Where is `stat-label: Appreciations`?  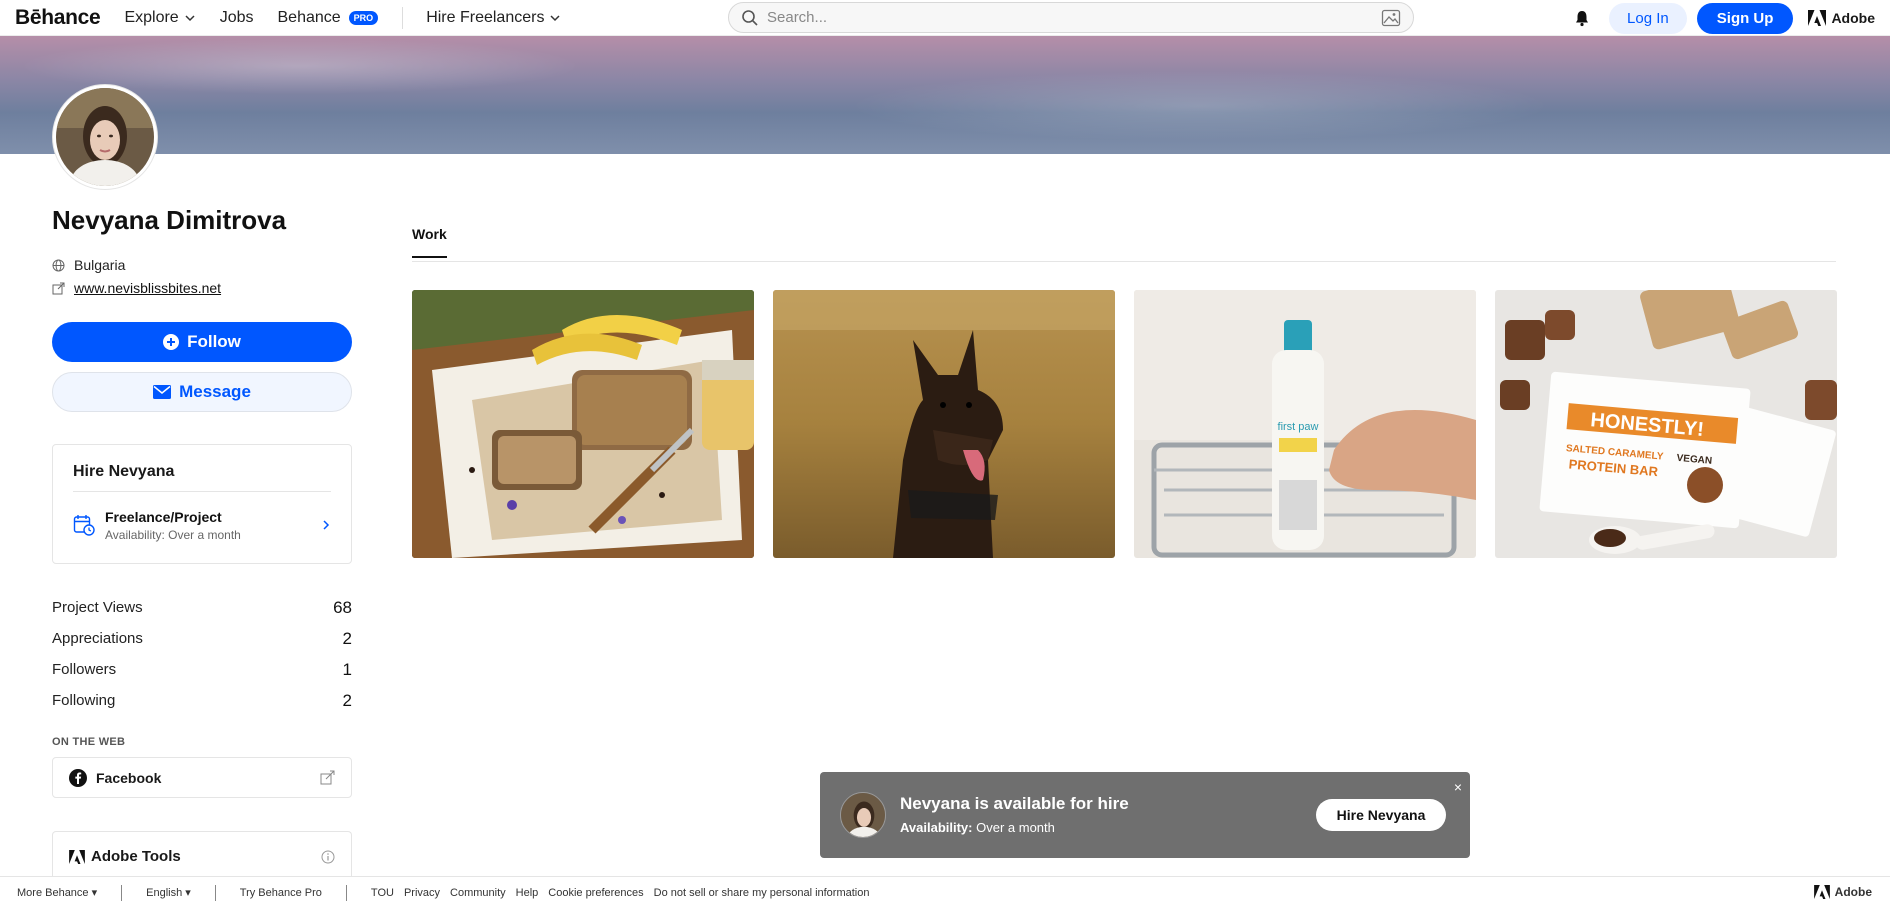 stat-label: Appreciations is located at coordinates (97, 638).